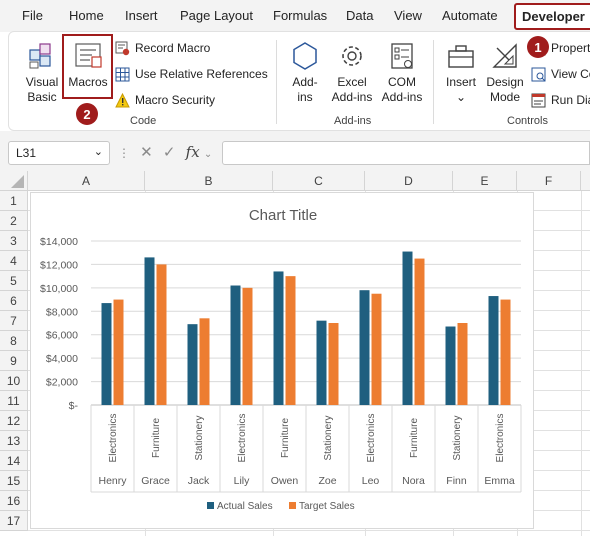 The image size is (590, 536). What do you see at coordinates (14, 501) in the screenshot?
I see `row-header-16: 16` at bounding box center [14, 501].